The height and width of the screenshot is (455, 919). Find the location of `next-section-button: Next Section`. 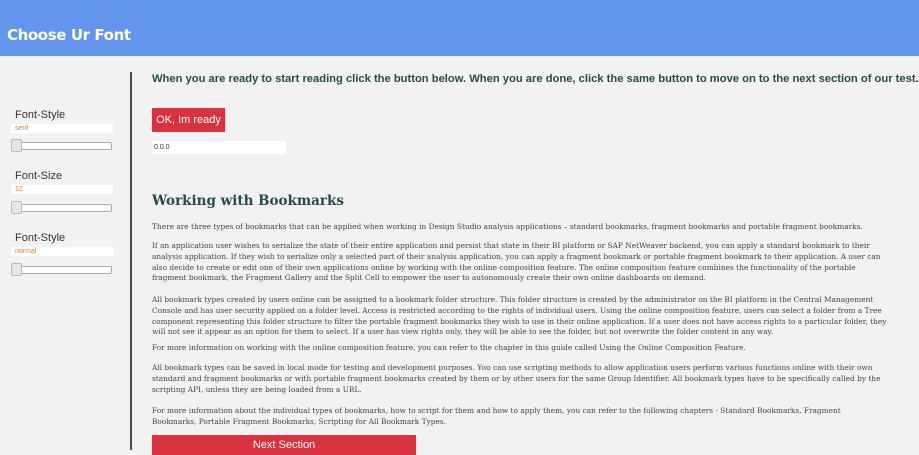

next-section-button: Next Section is located at coordinates (284, 445).